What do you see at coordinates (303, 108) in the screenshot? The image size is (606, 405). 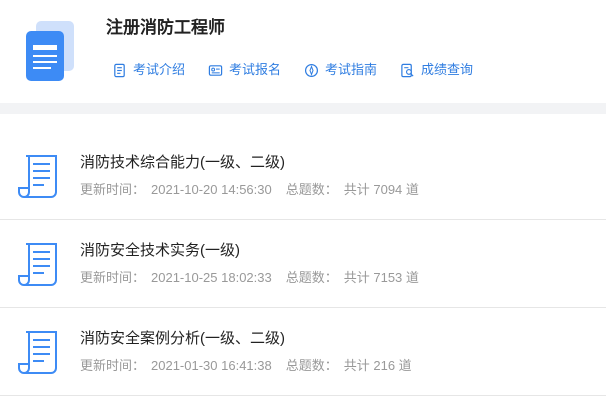 I see `section-divider` at bounding box center [303, 108].